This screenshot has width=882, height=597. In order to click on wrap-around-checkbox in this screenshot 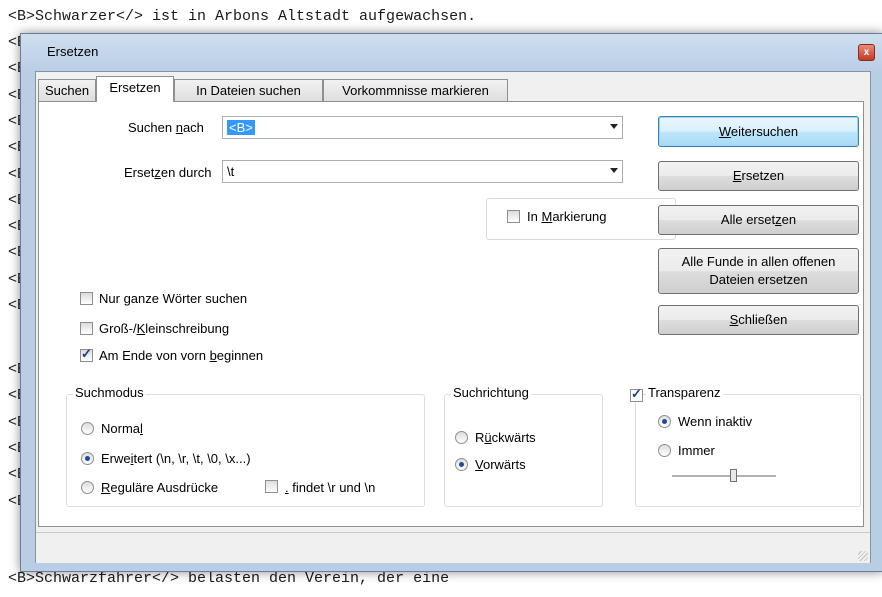, I will do `click(86, 354)`.